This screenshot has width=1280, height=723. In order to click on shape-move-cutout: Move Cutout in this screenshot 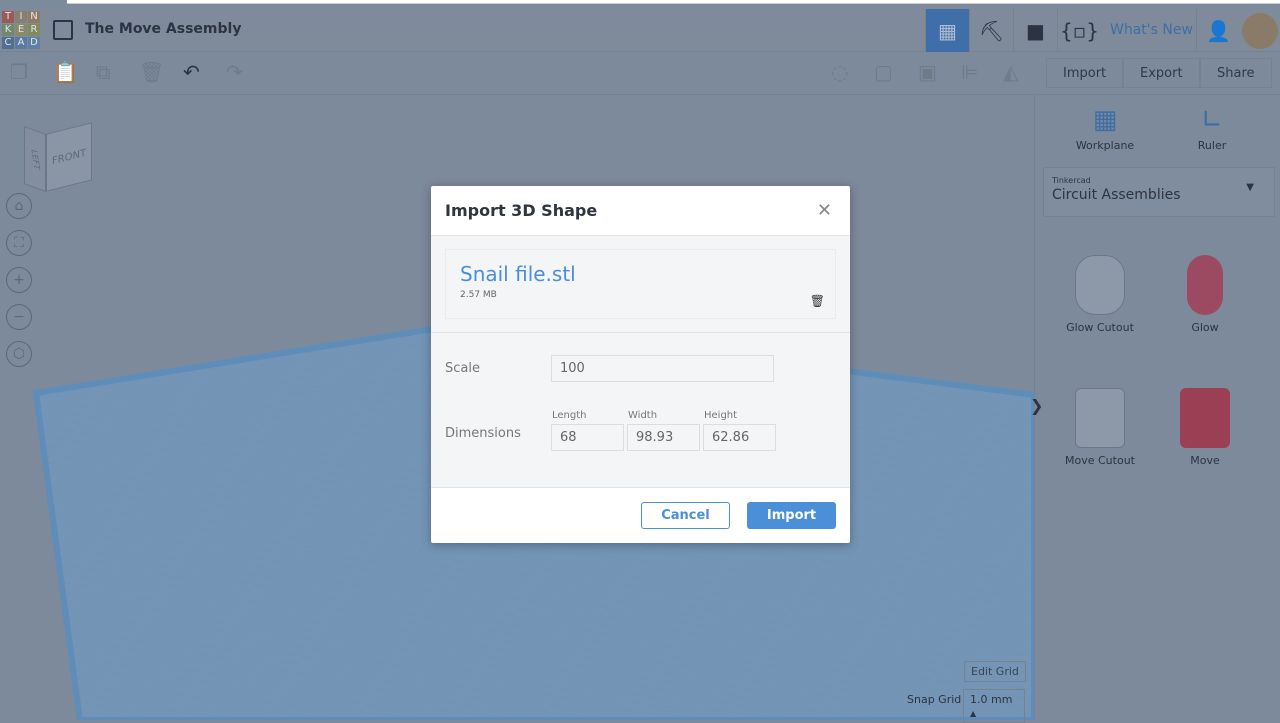, I will do `click(1100, 427)`.